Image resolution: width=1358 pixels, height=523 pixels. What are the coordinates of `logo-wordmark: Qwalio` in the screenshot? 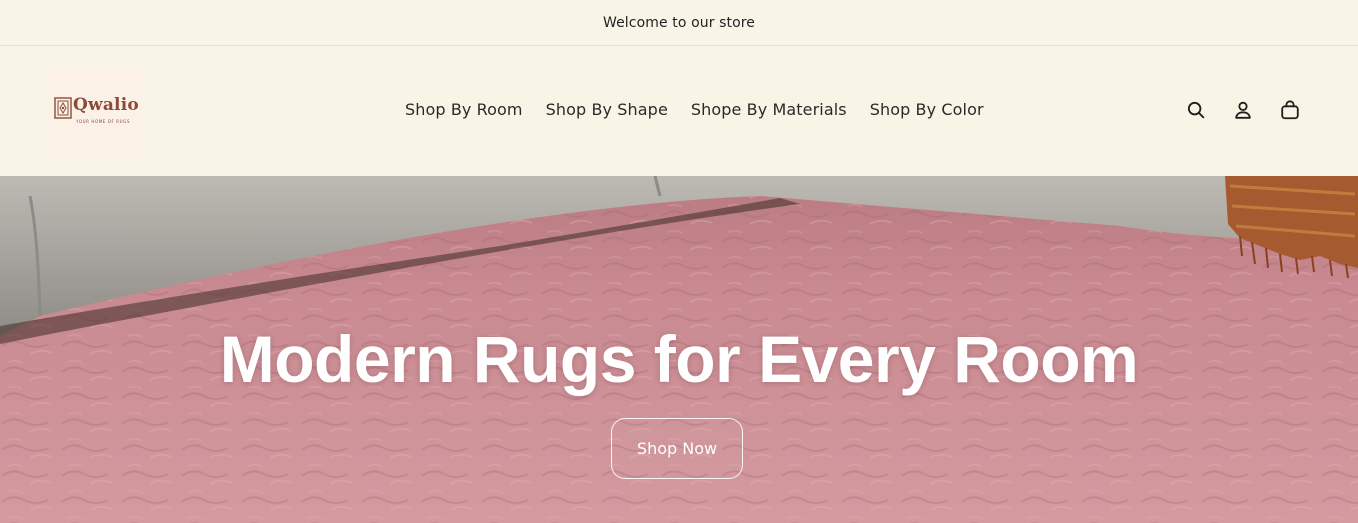 It's located at (106, 105).